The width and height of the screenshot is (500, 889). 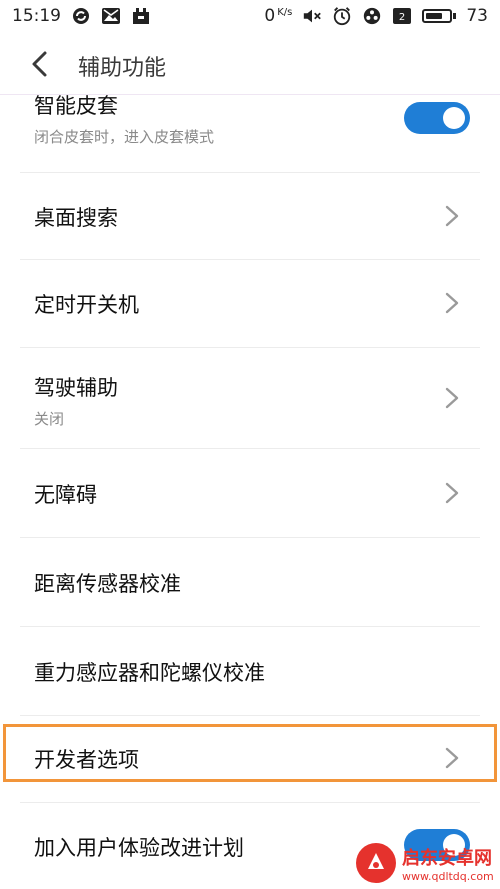 I want to click on svg-text: 2, so click(x=402, y=17).